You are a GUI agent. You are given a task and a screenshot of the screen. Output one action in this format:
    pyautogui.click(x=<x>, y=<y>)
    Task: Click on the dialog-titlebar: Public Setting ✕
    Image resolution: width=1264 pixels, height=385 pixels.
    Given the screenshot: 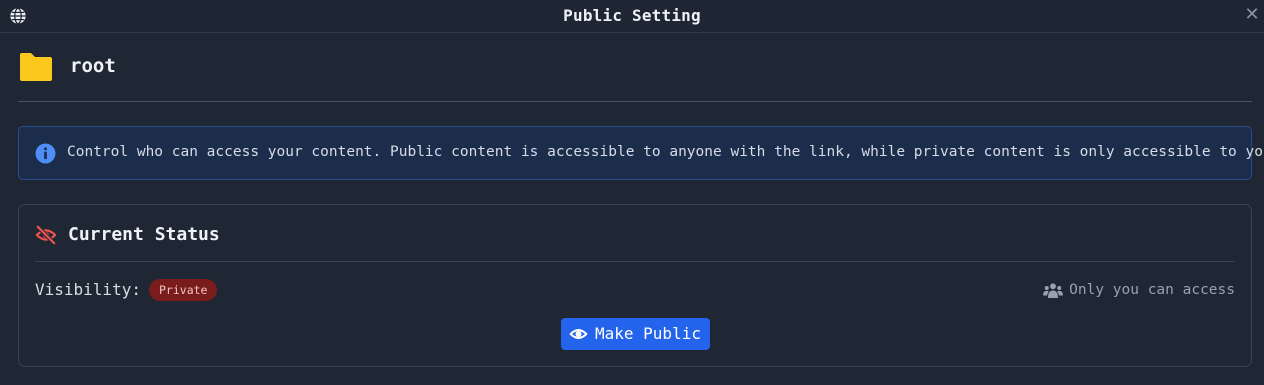 What is the action you would take?
    pyautogui.click(x=632, y=16)
    